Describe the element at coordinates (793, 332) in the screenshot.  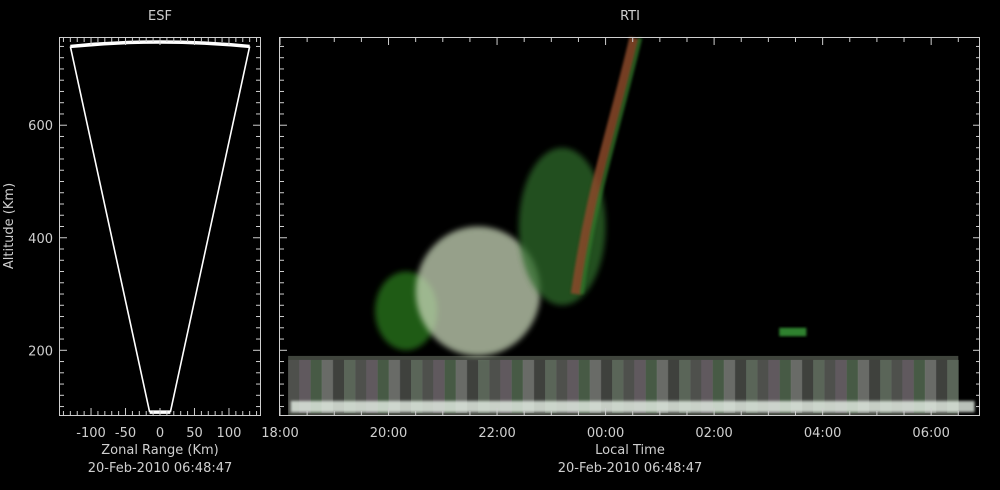
I see `rti-echo-small-patch` at that location.